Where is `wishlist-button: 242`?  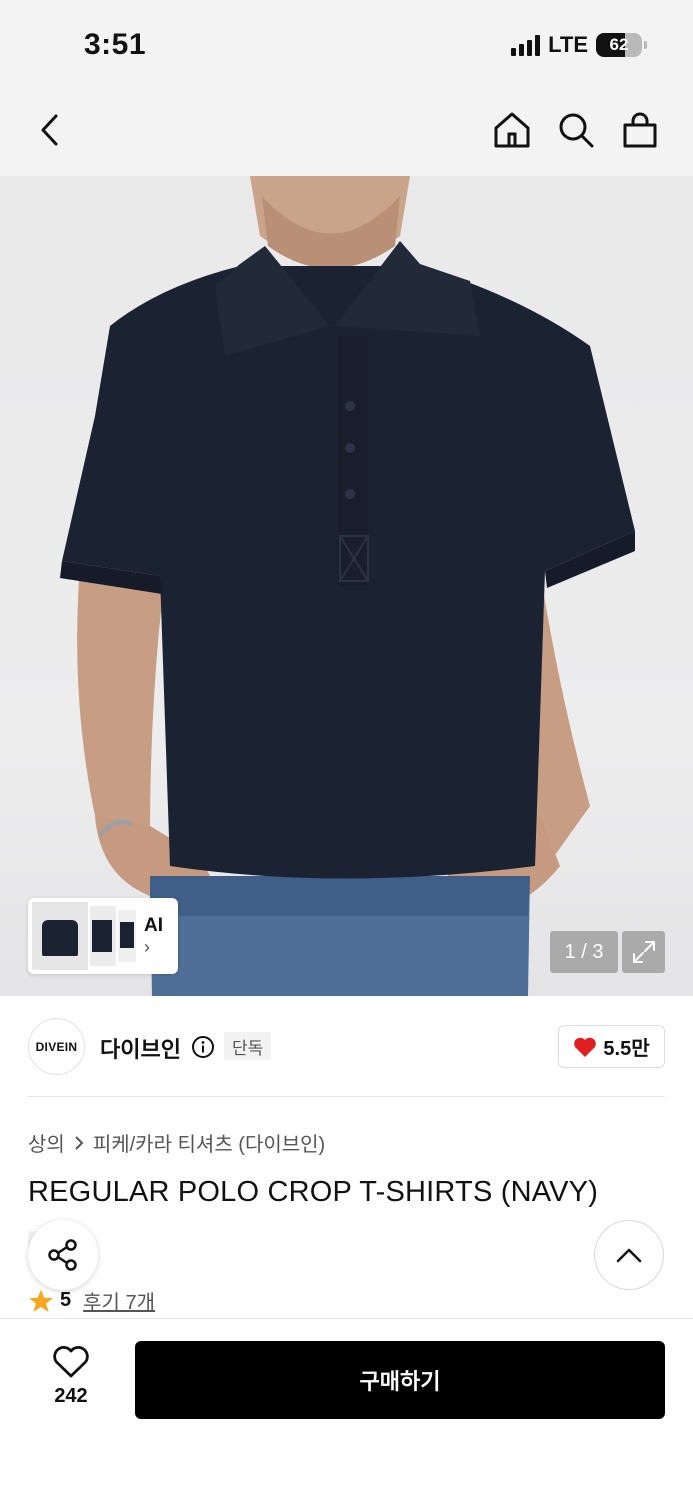 wishlist-button: 242 is located at coordinates (71, 1376).